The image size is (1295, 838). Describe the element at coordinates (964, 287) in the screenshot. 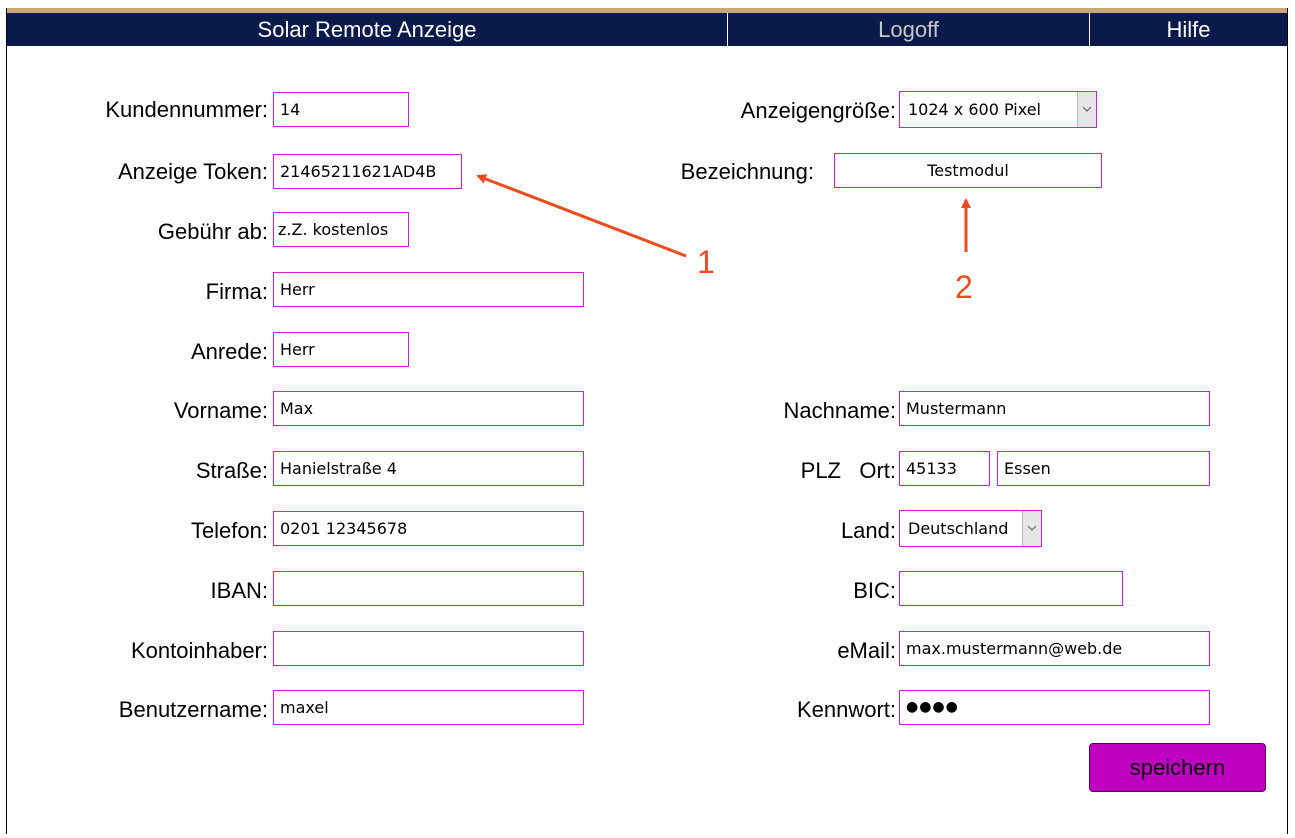

I see `annotation-label-2: 2` at that location.